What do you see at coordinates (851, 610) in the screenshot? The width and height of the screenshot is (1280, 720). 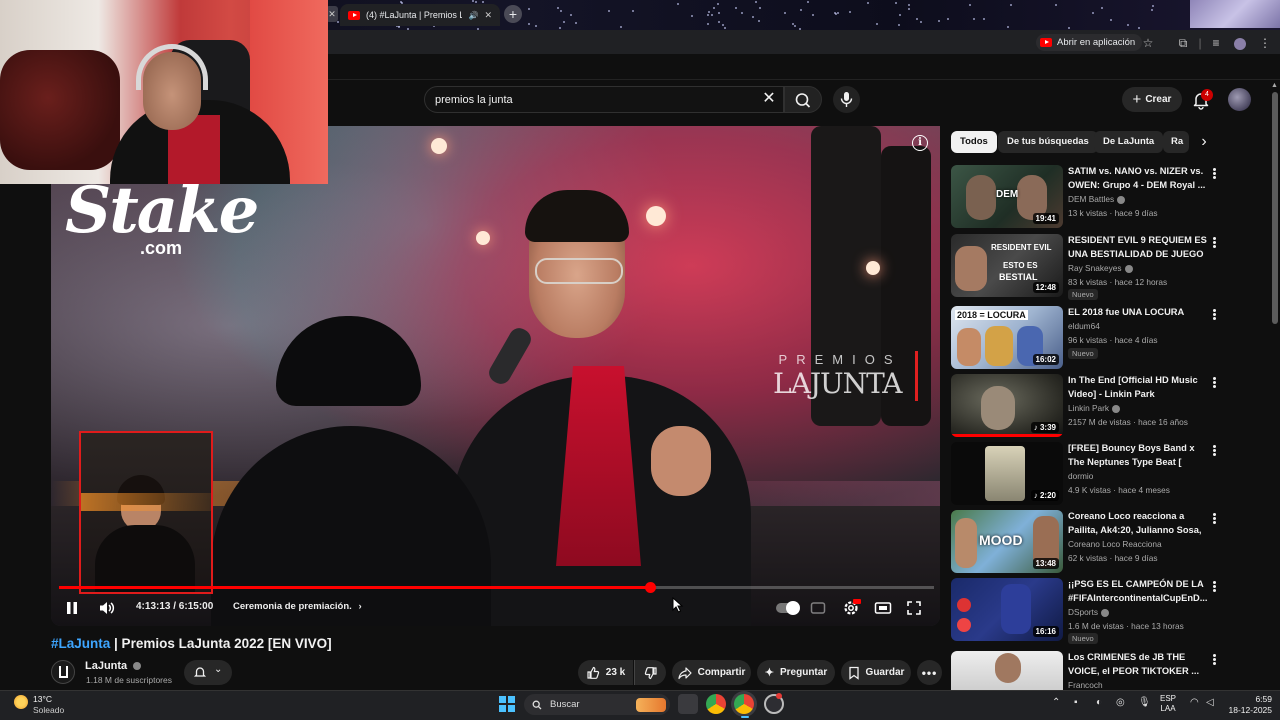 I see `settings-button` at bounding box center [851, 610].